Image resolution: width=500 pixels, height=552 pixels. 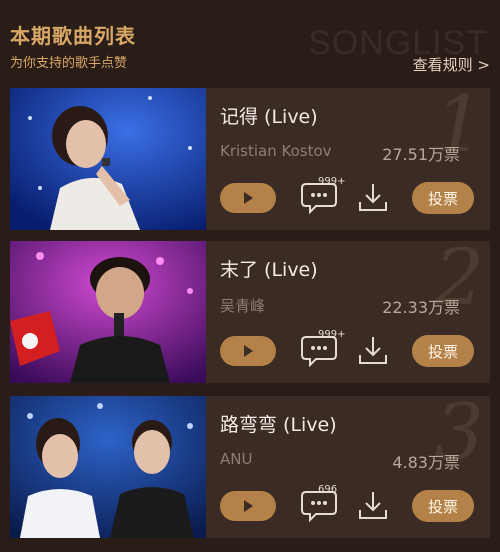 I want to click on vote-count: 22.33万票, so click(x=421, y=307).